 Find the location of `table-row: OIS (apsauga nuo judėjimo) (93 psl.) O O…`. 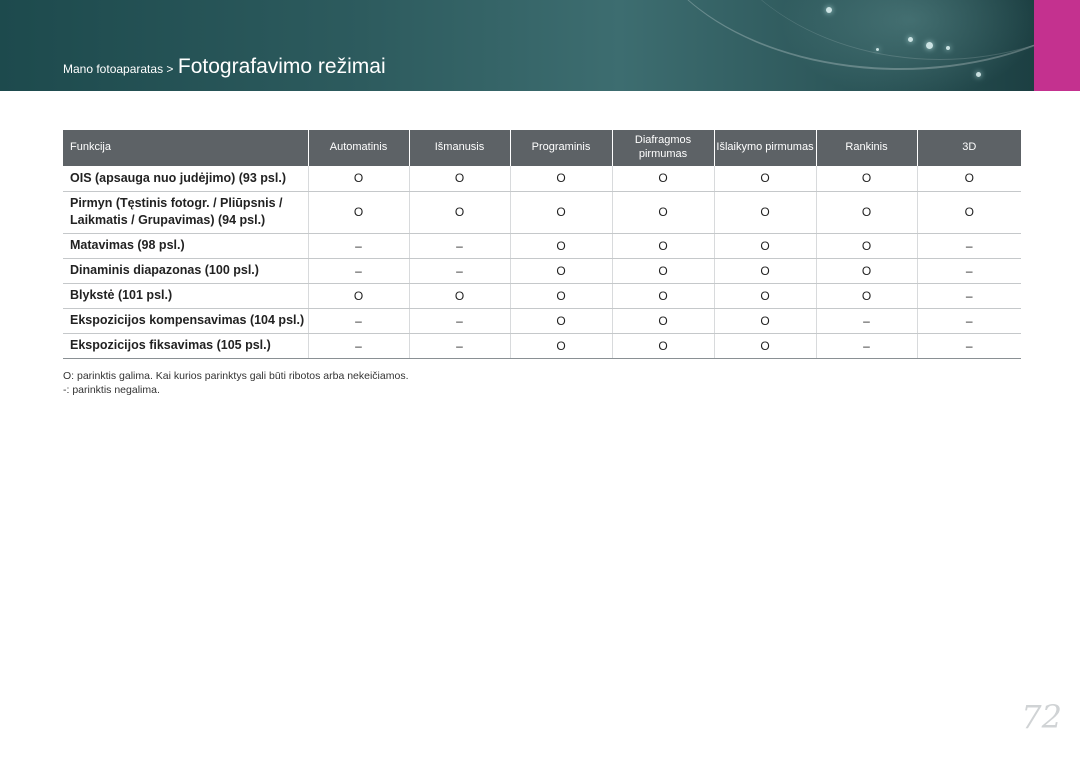

table-row: OIS (apsauga nuo judėjimo) (93 psl.) O O… is located at coordinates (542, 179).